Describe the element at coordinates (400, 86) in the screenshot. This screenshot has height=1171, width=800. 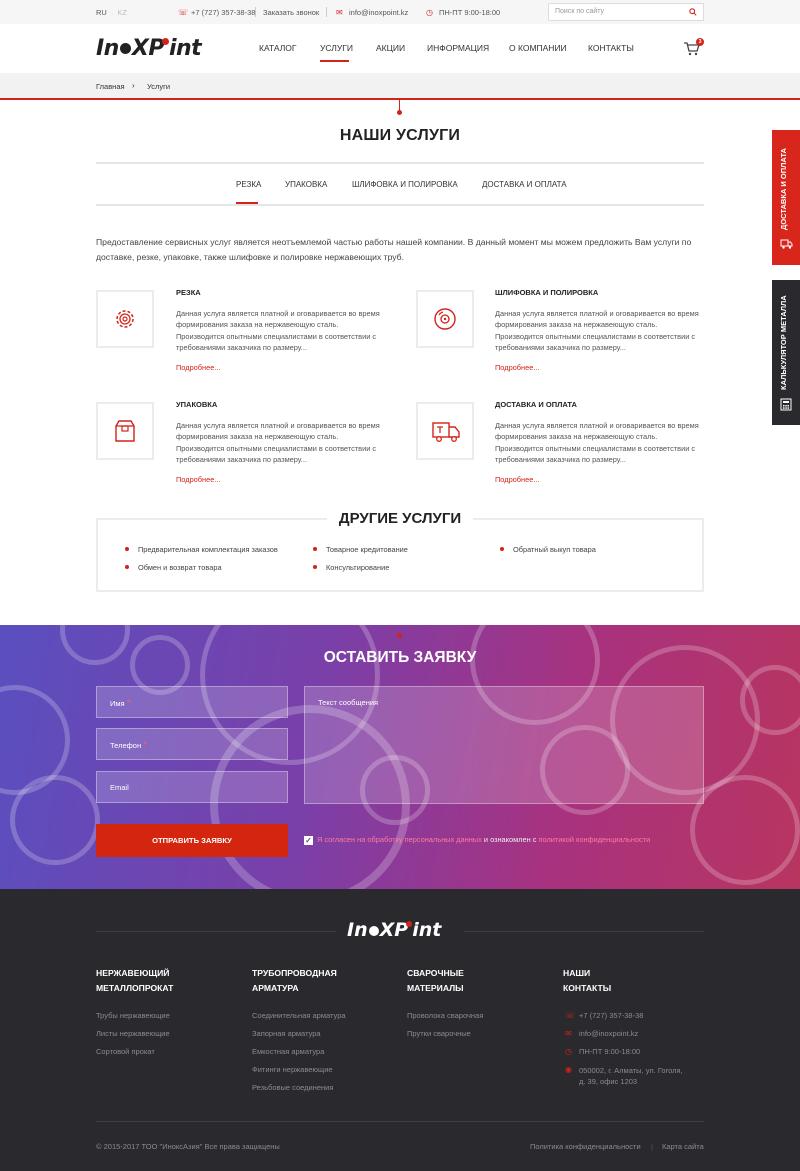
I see `breadcrumb: Главная › Услуги` at that location.